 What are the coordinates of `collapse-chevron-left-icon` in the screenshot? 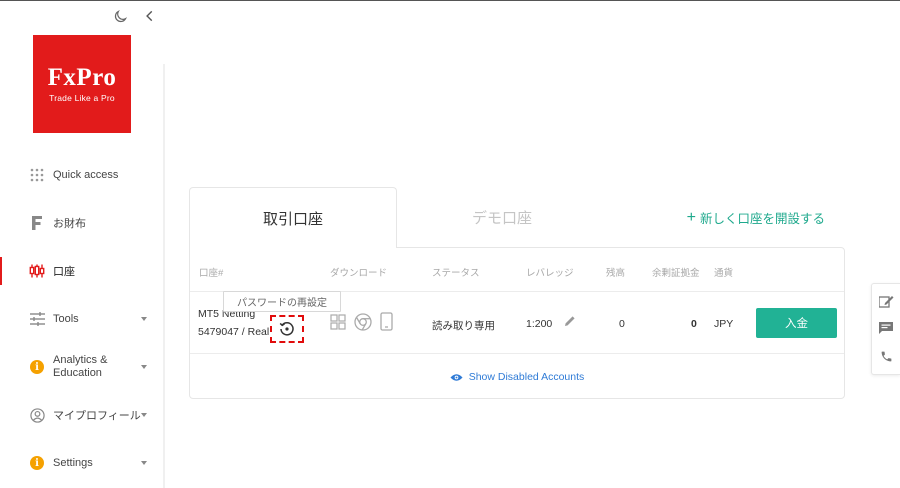 It's located at (150, 16).